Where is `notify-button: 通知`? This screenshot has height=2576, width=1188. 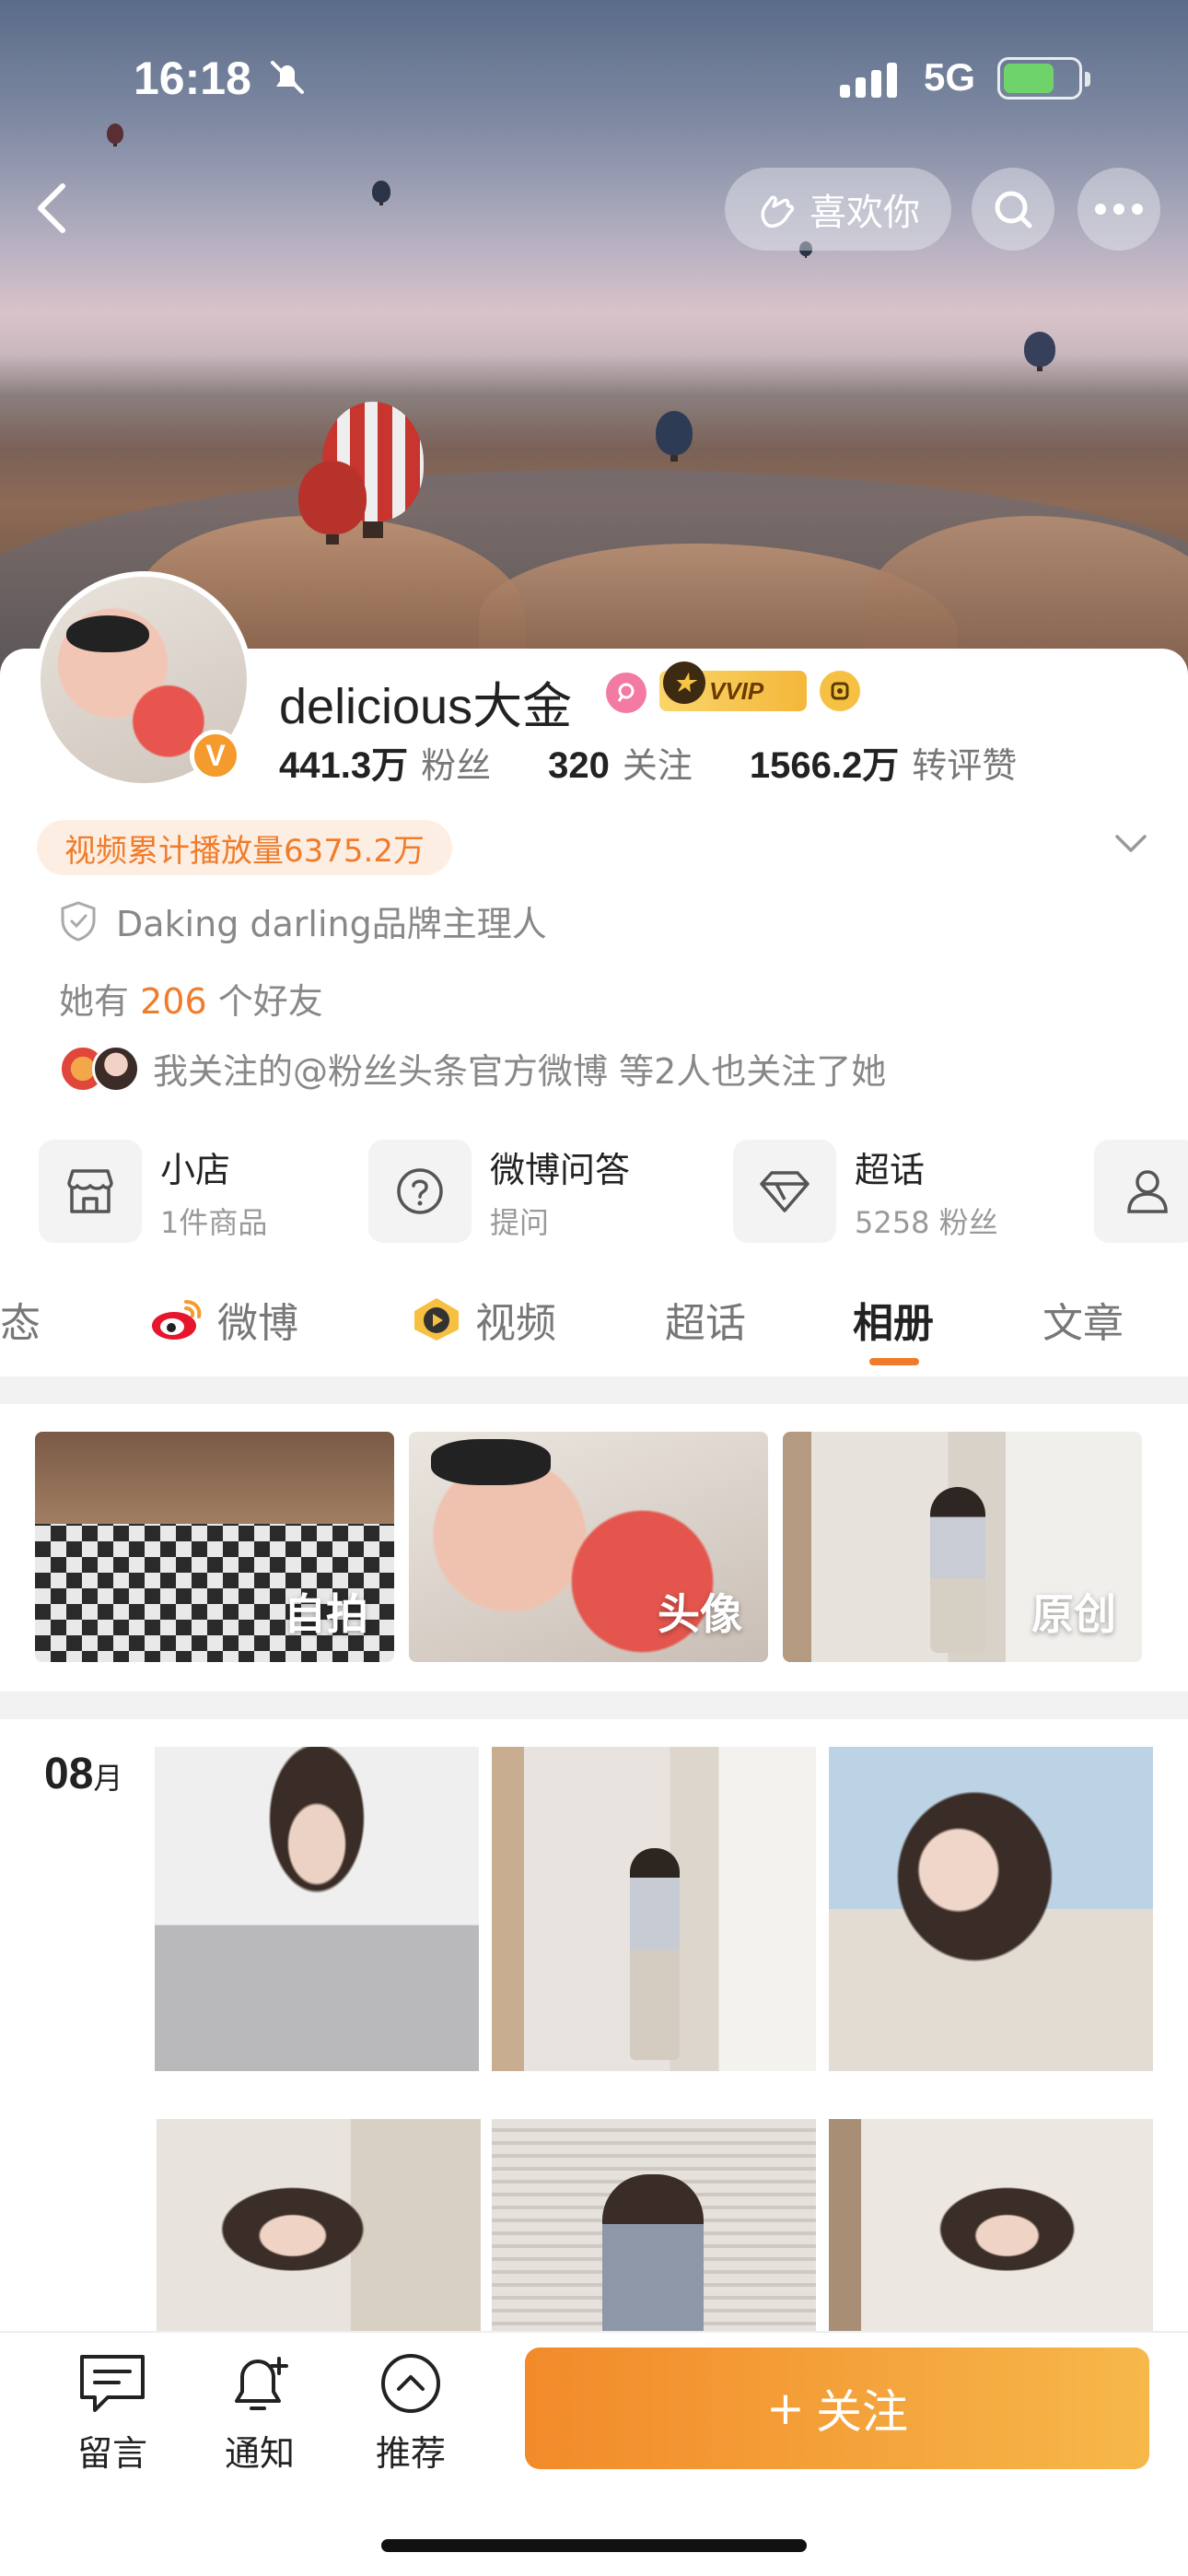 notify-button: 通知 is located at coordinates (259, 2413).